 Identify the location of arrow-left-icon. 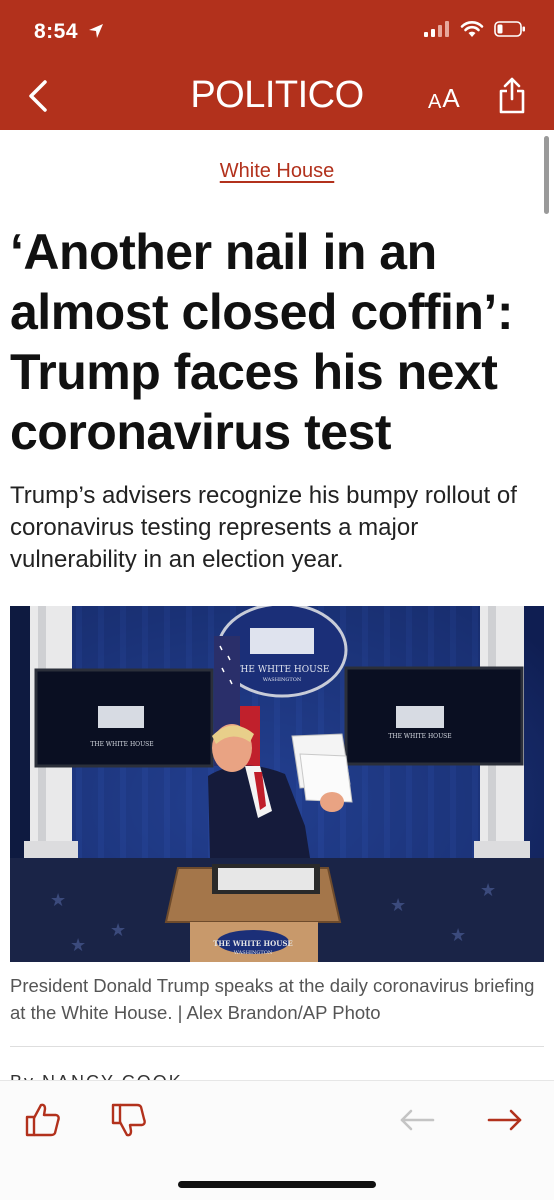
(417, 1120).